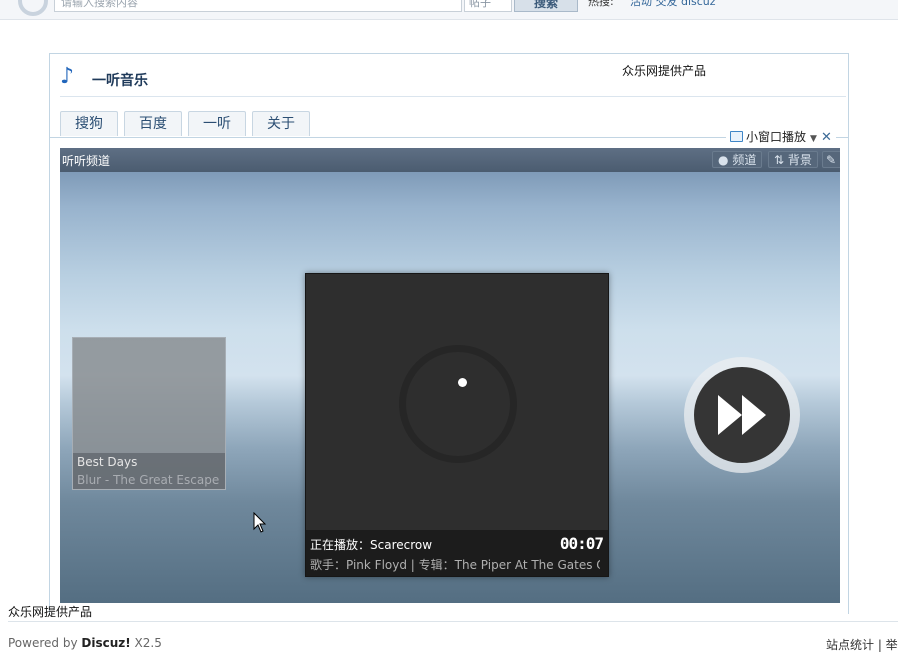 The height and width of the screenshot is (653, 898). I want to click on tab-sogou: 搜狗, so click(89, 123).